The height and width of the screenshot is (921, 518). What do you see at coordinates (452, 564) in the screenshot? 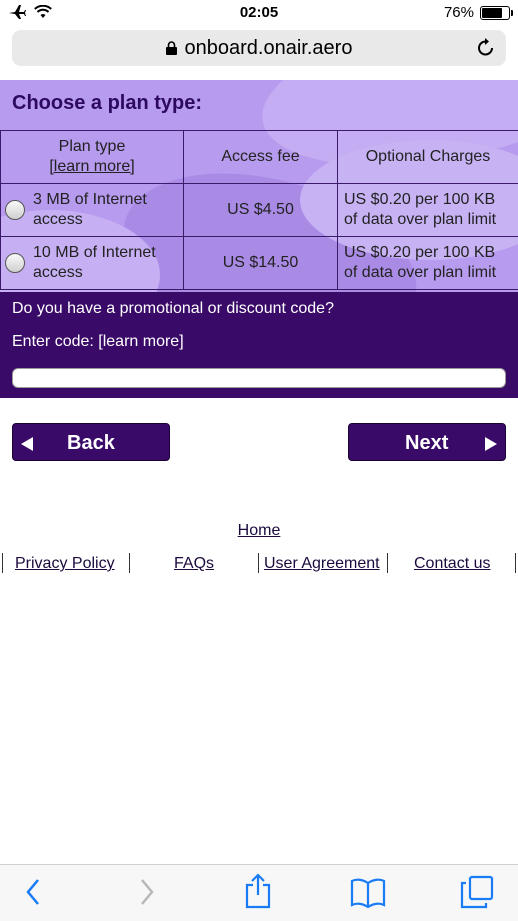
I see `contact-us-link: Contact us` at bounding box center [452, 564].